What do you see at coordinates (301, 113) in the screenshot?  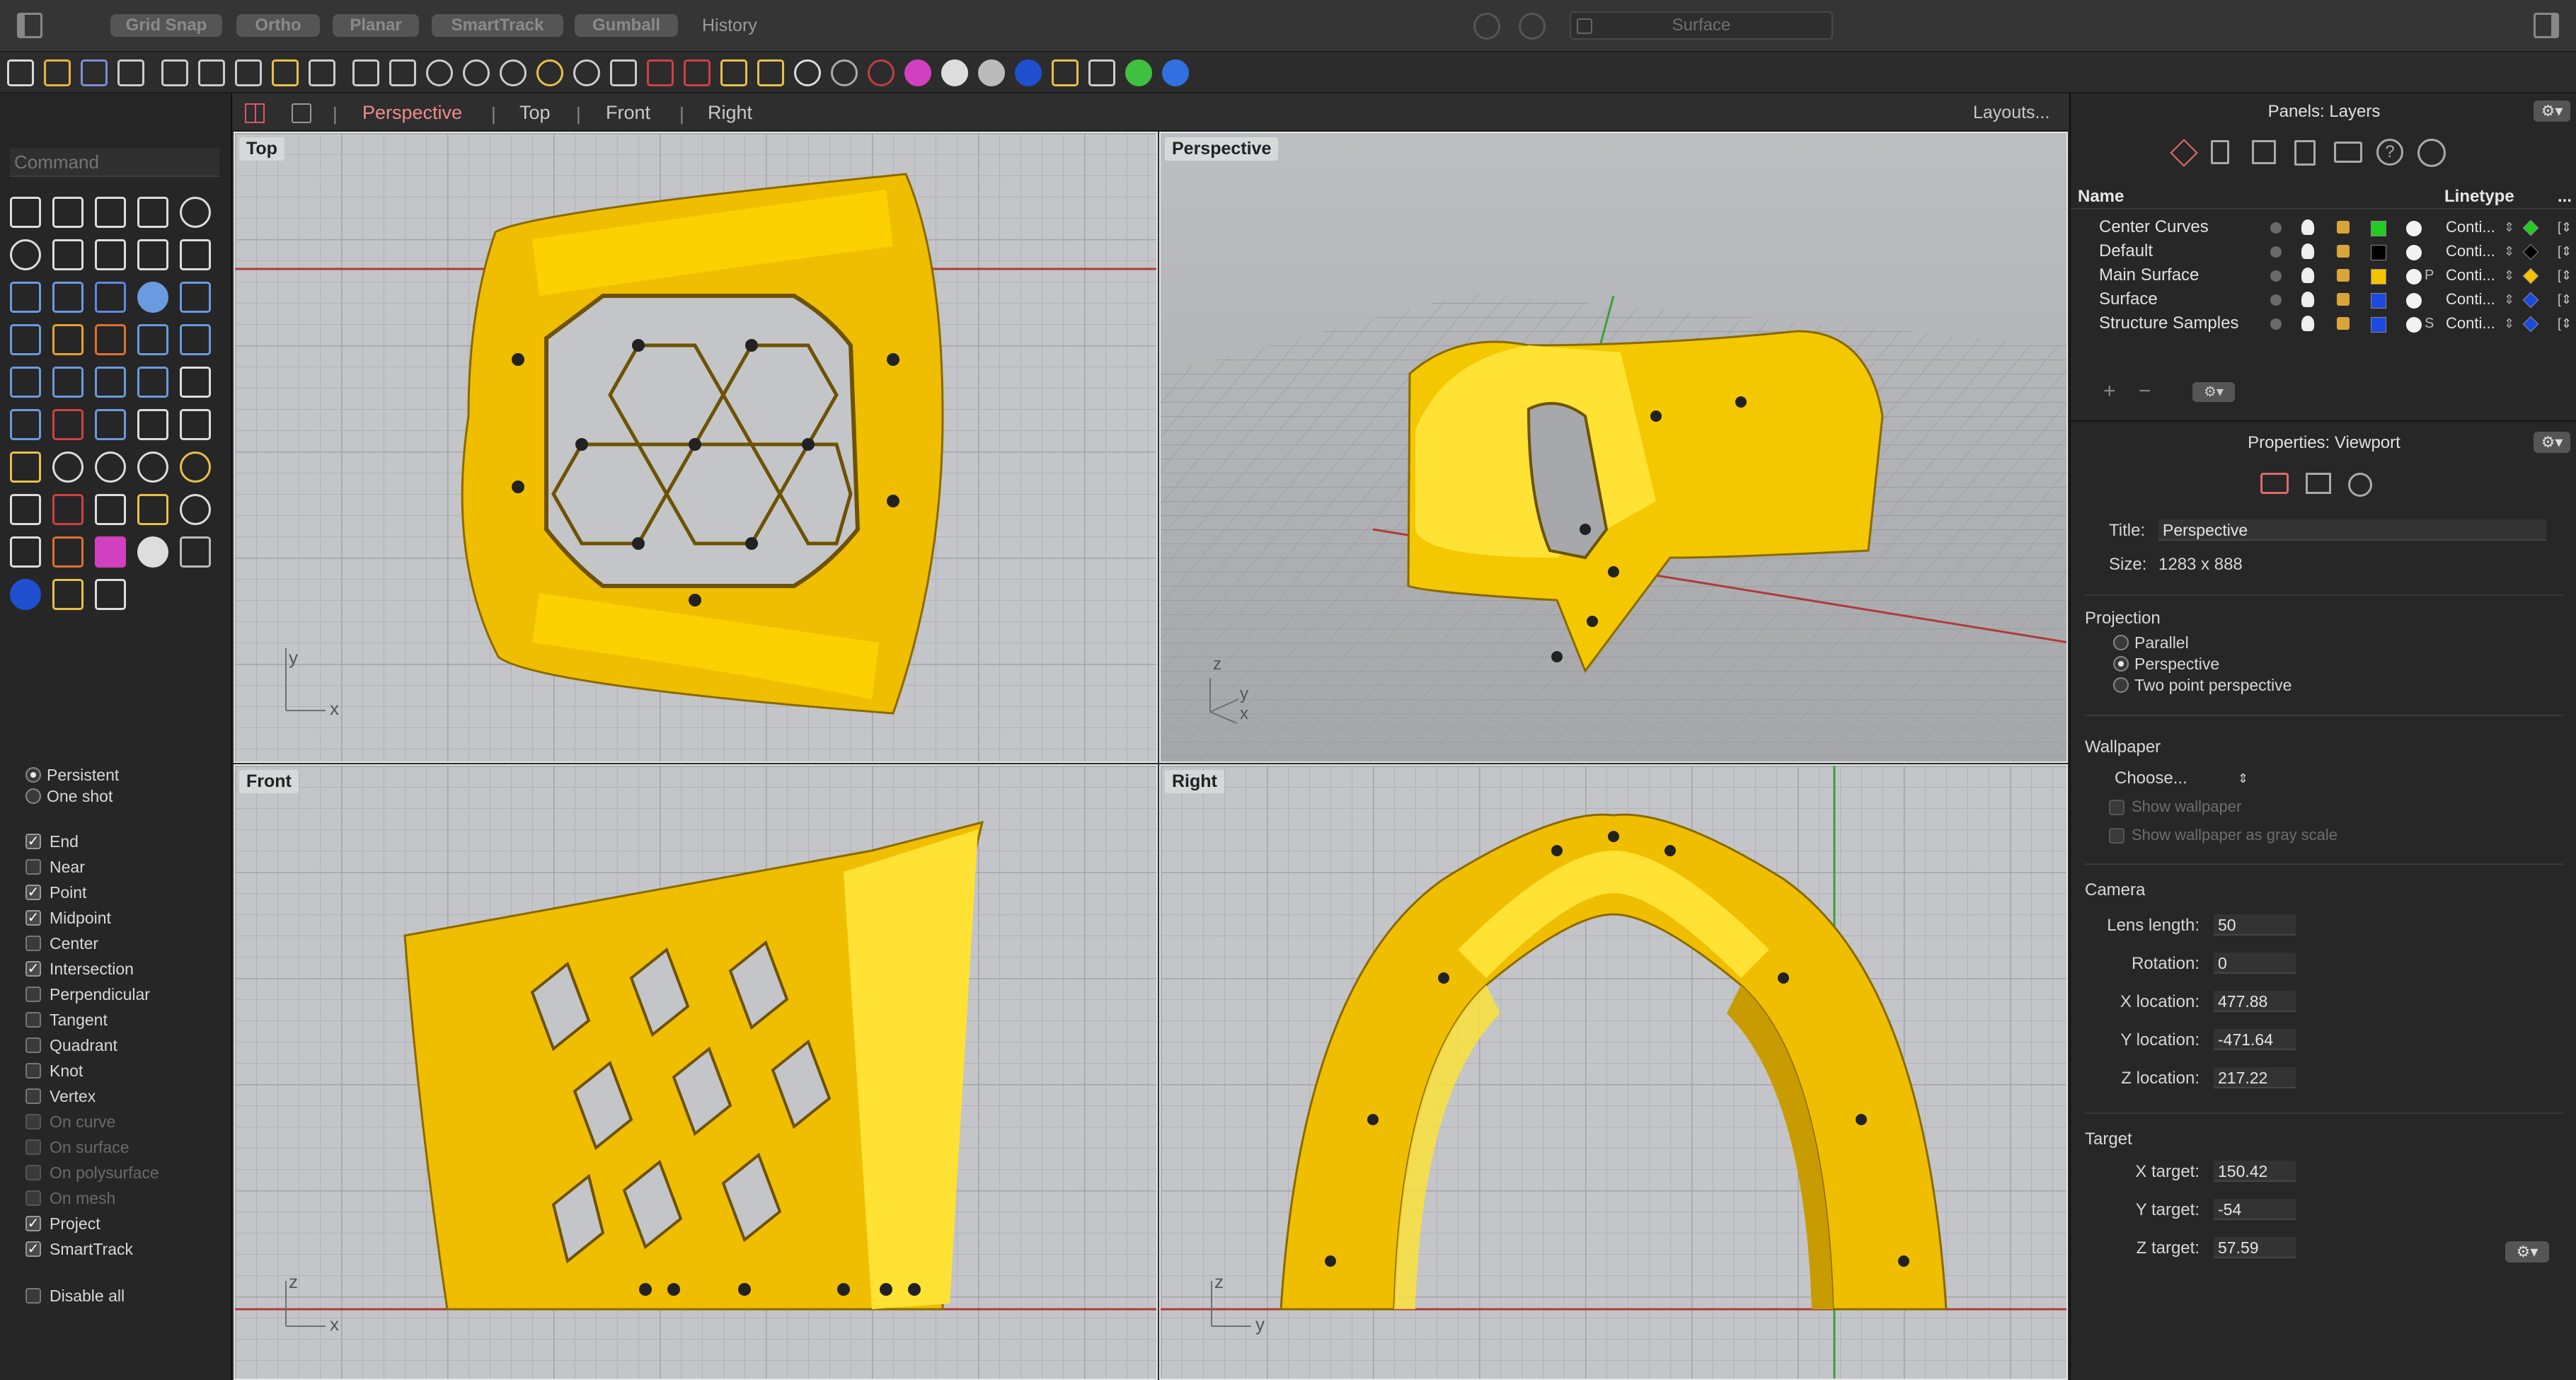 I see `single-view-icon` at bounding box center [301, 113].